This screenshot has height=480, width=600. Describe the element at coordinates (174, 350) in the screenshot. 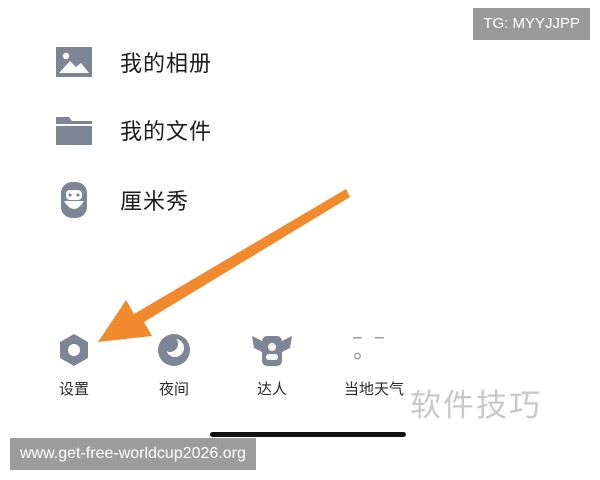

I see `night-moon-icon` at that location.